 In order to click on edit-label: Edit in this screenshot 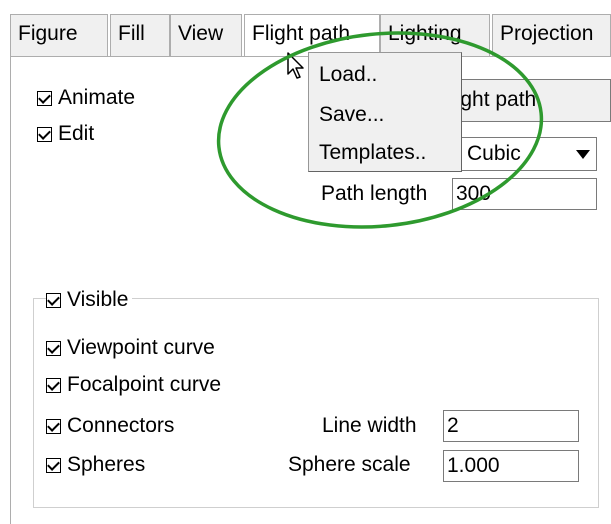, I will do `click(76, 133)`.